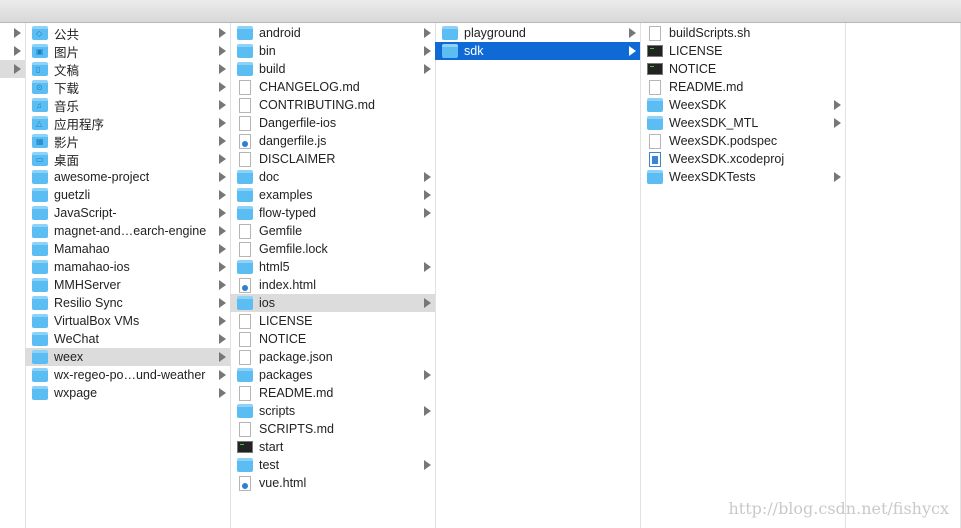  What do you see at coordinates (127, 267) in the screenshot?
I see `list-item: mamahao-ios` at bounding box center [127, 267].